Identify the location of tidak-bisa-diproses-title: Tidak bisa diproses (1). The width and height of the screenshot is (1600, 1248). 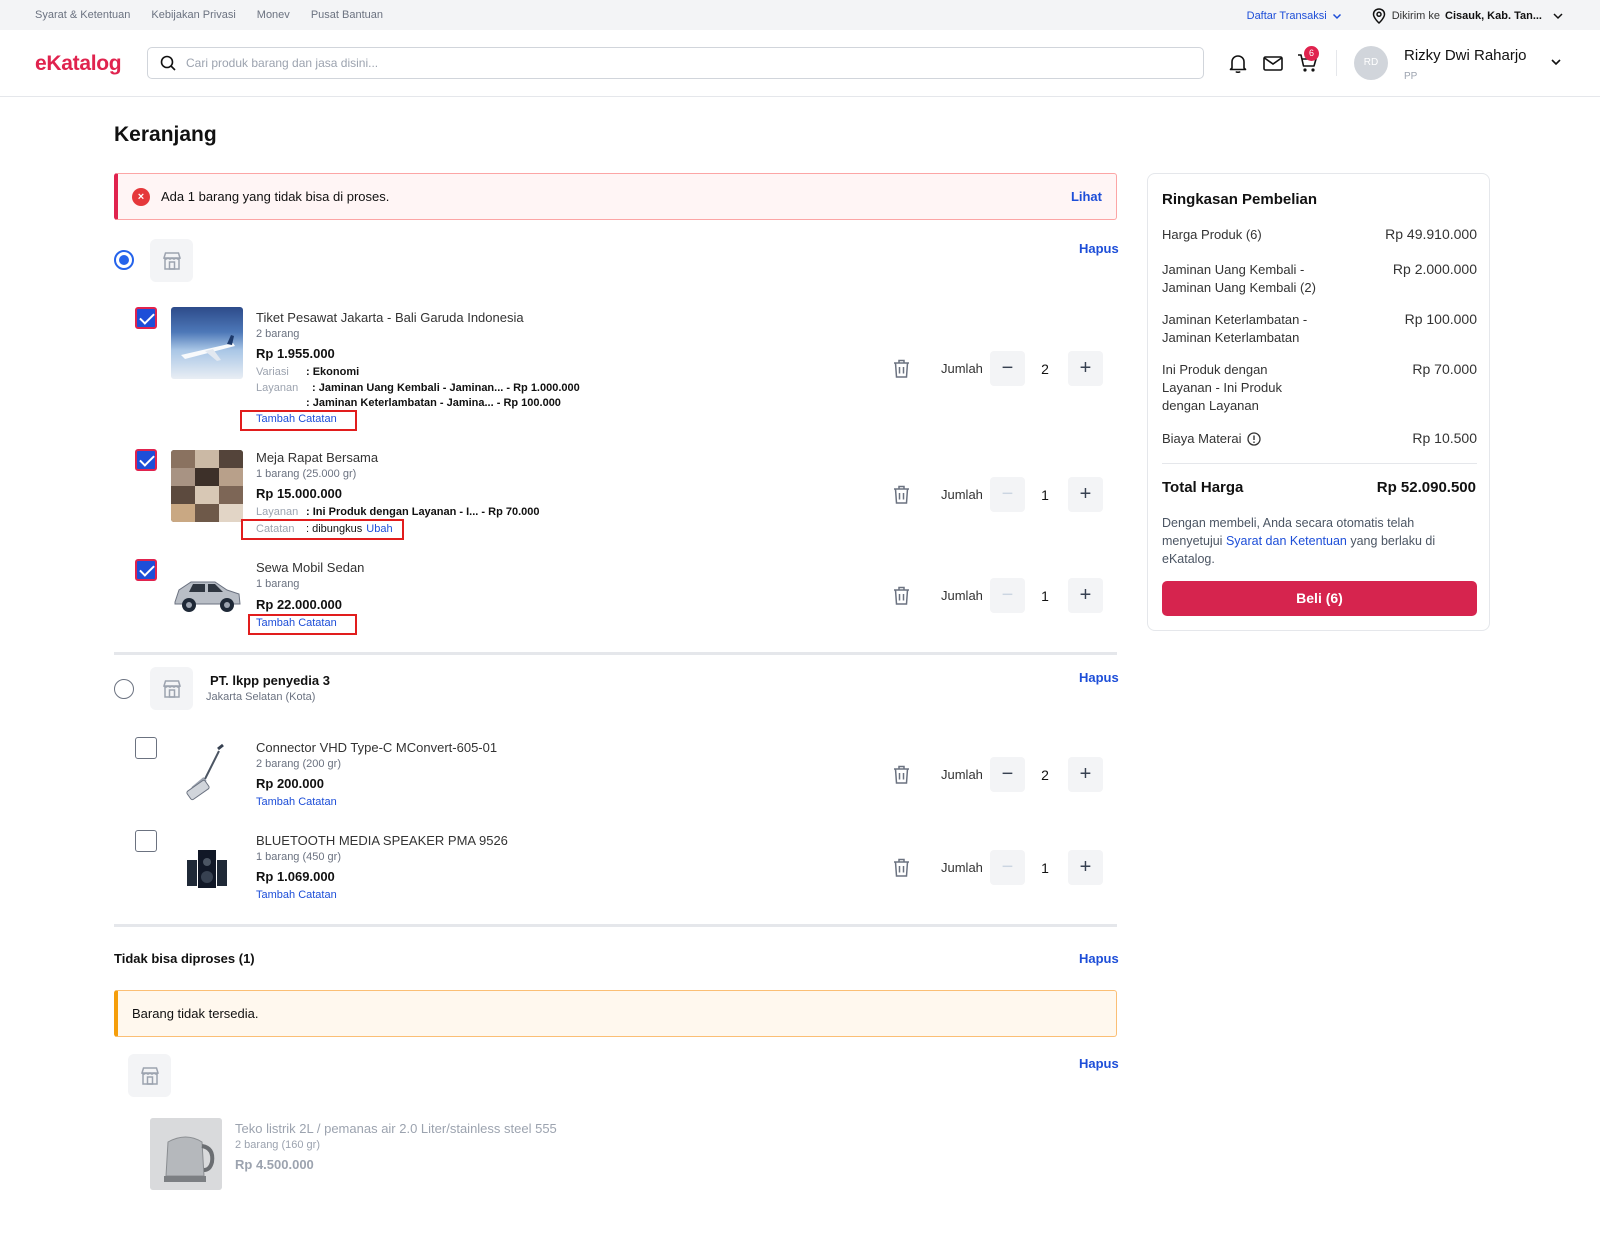
(184, 958).